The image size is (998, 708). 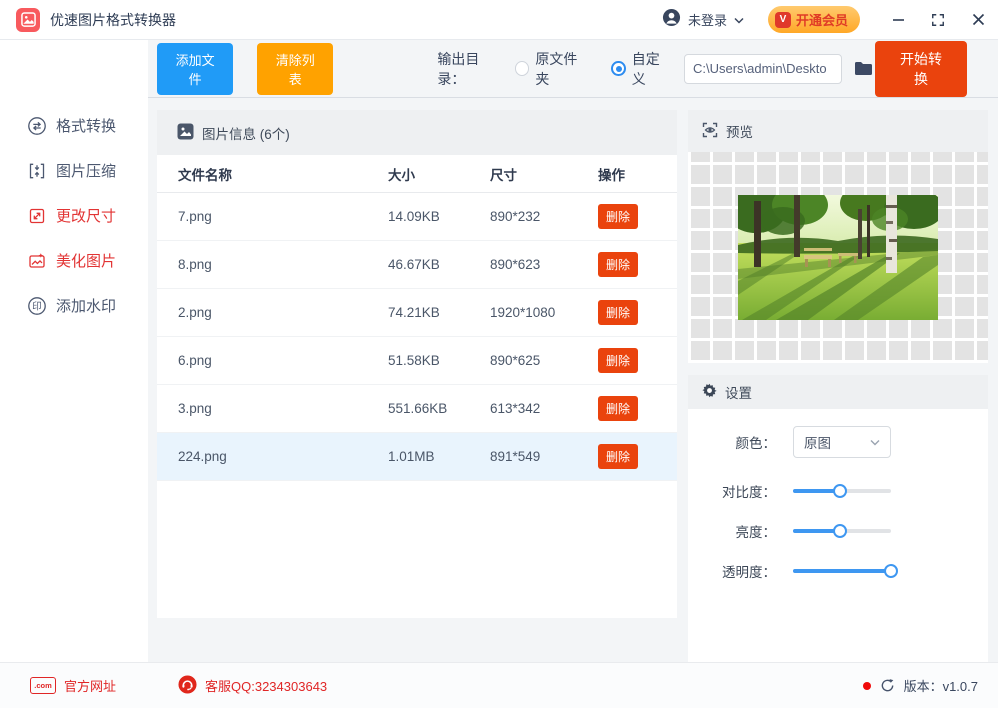 I want to click on slider-row-2: 亮度：, so click(x=838, y=532).